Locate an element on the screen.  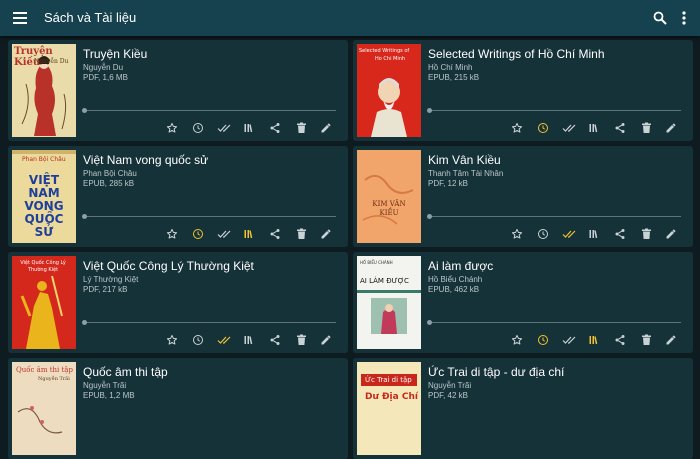
cover-title: KIM VÂN KIỀU is located at coordinates (389, 208).